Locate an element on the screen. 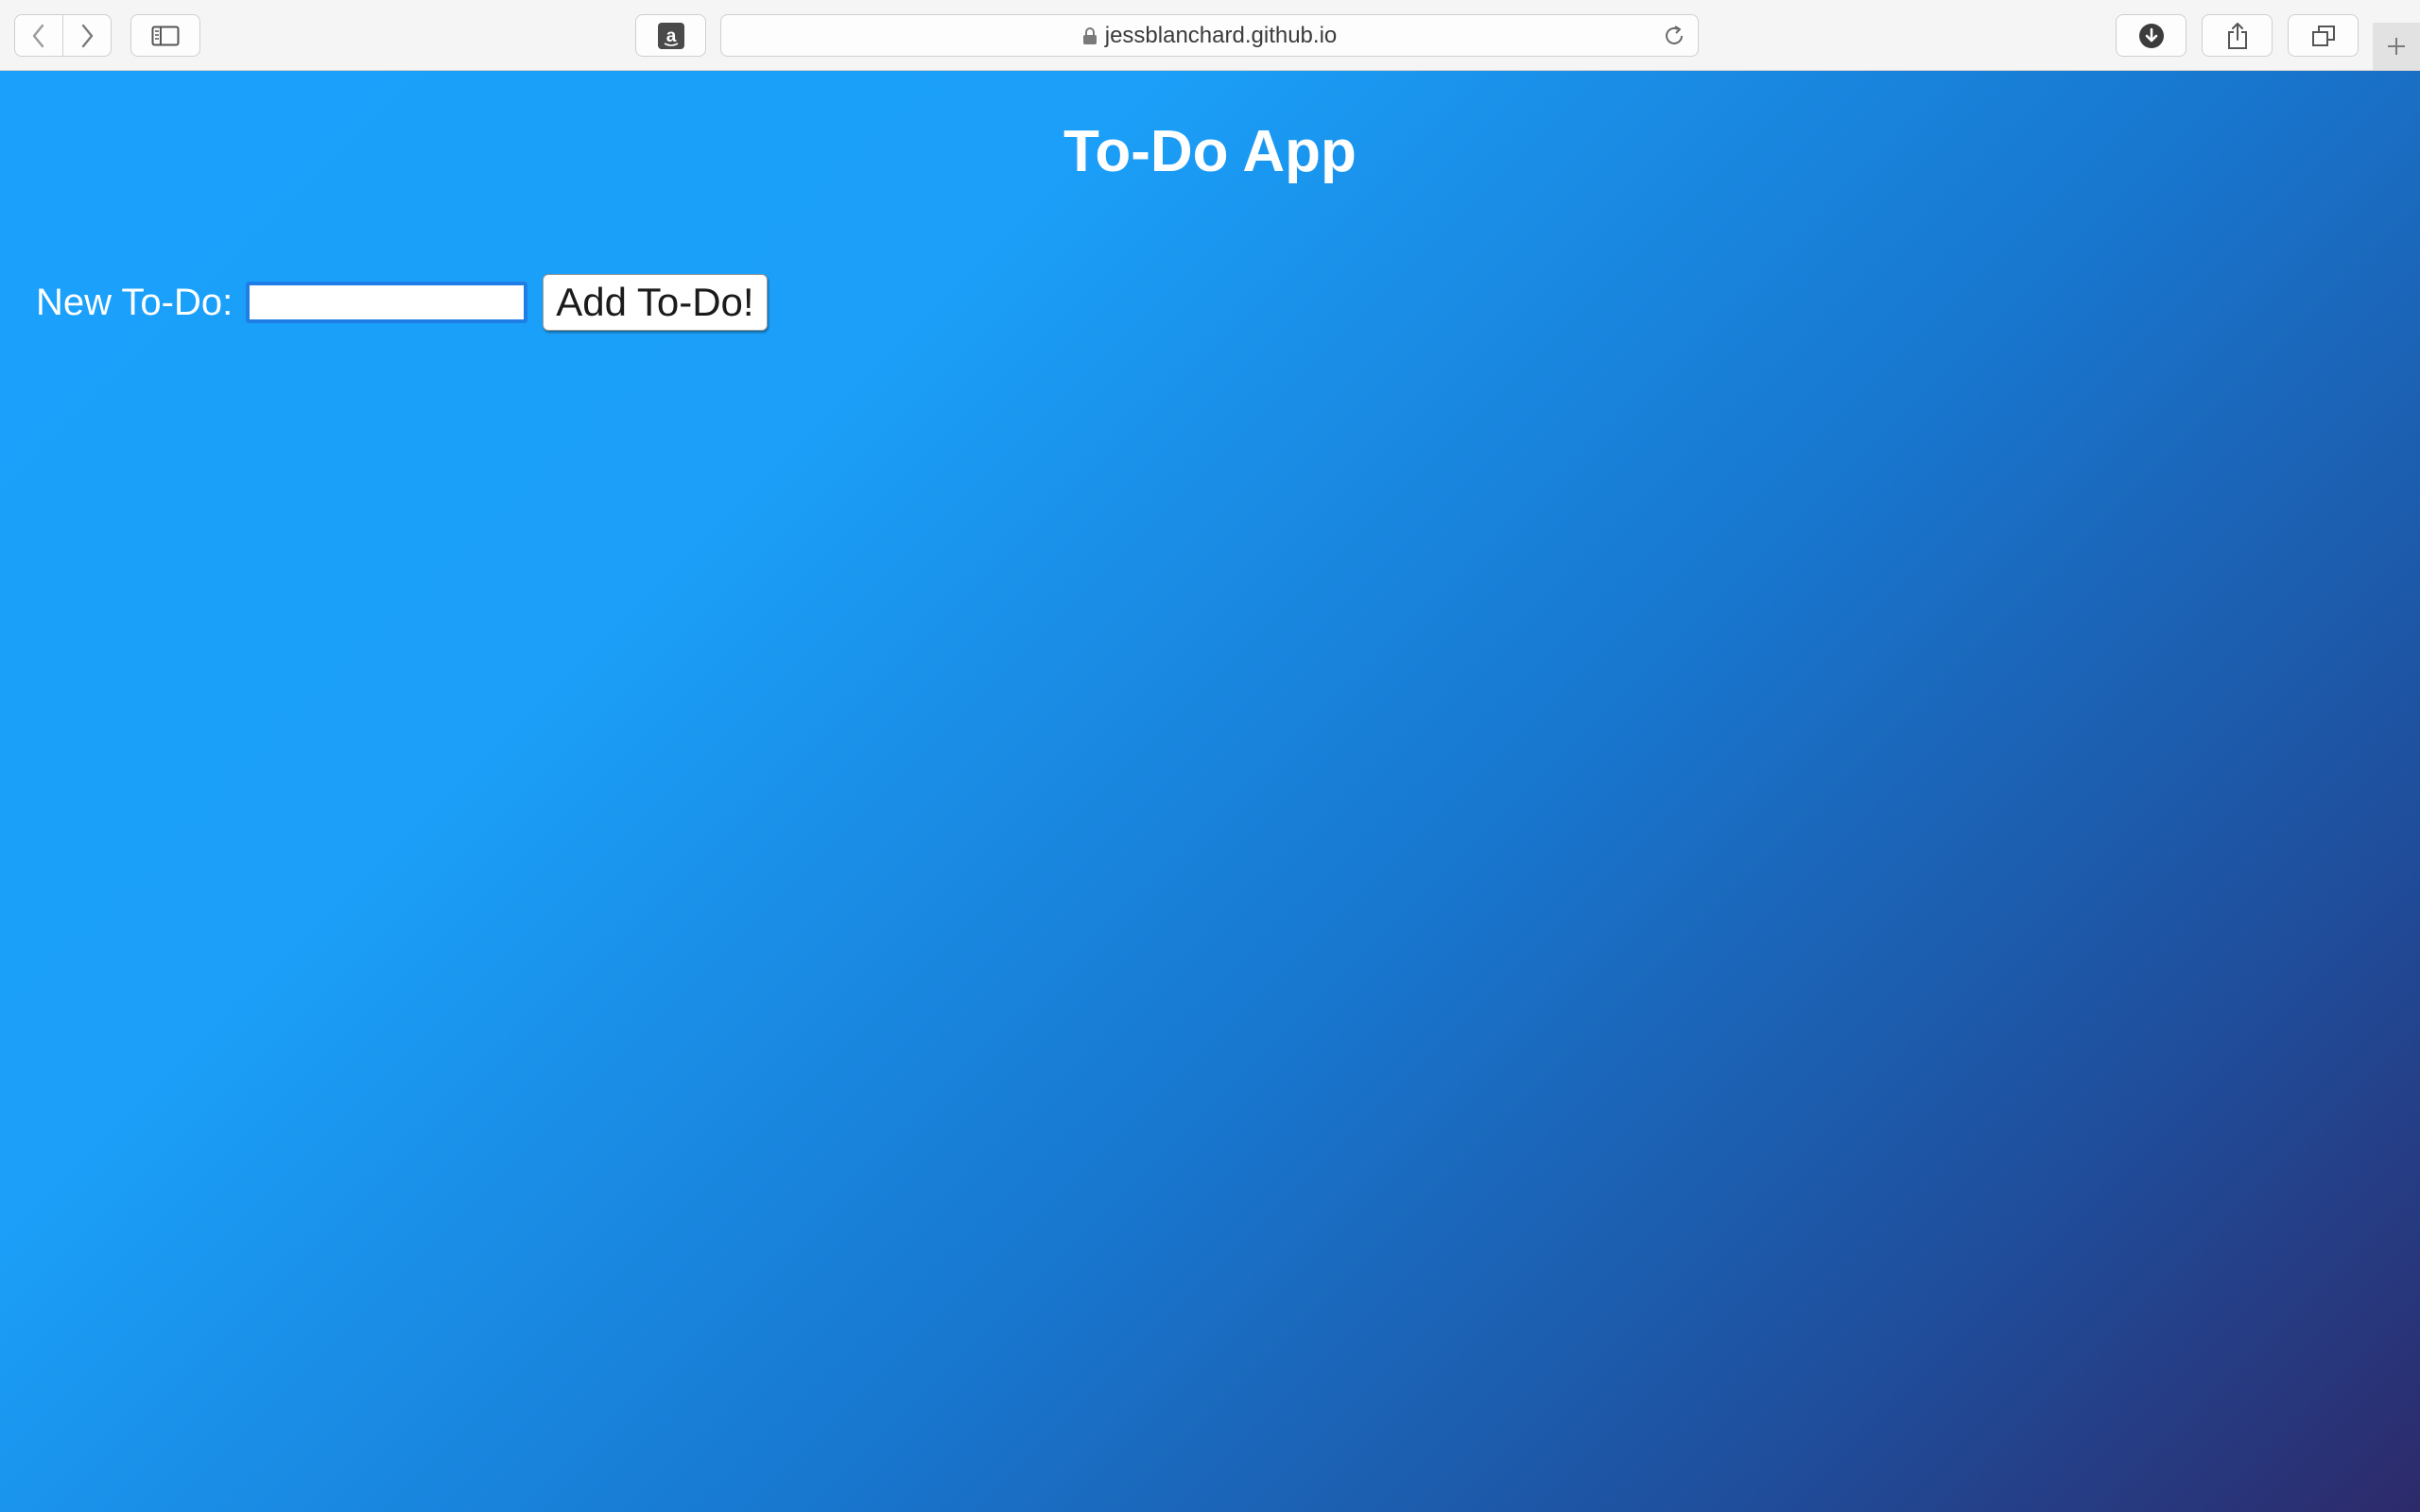  tabs-overview-icon is located at coordinates (2323, 35).